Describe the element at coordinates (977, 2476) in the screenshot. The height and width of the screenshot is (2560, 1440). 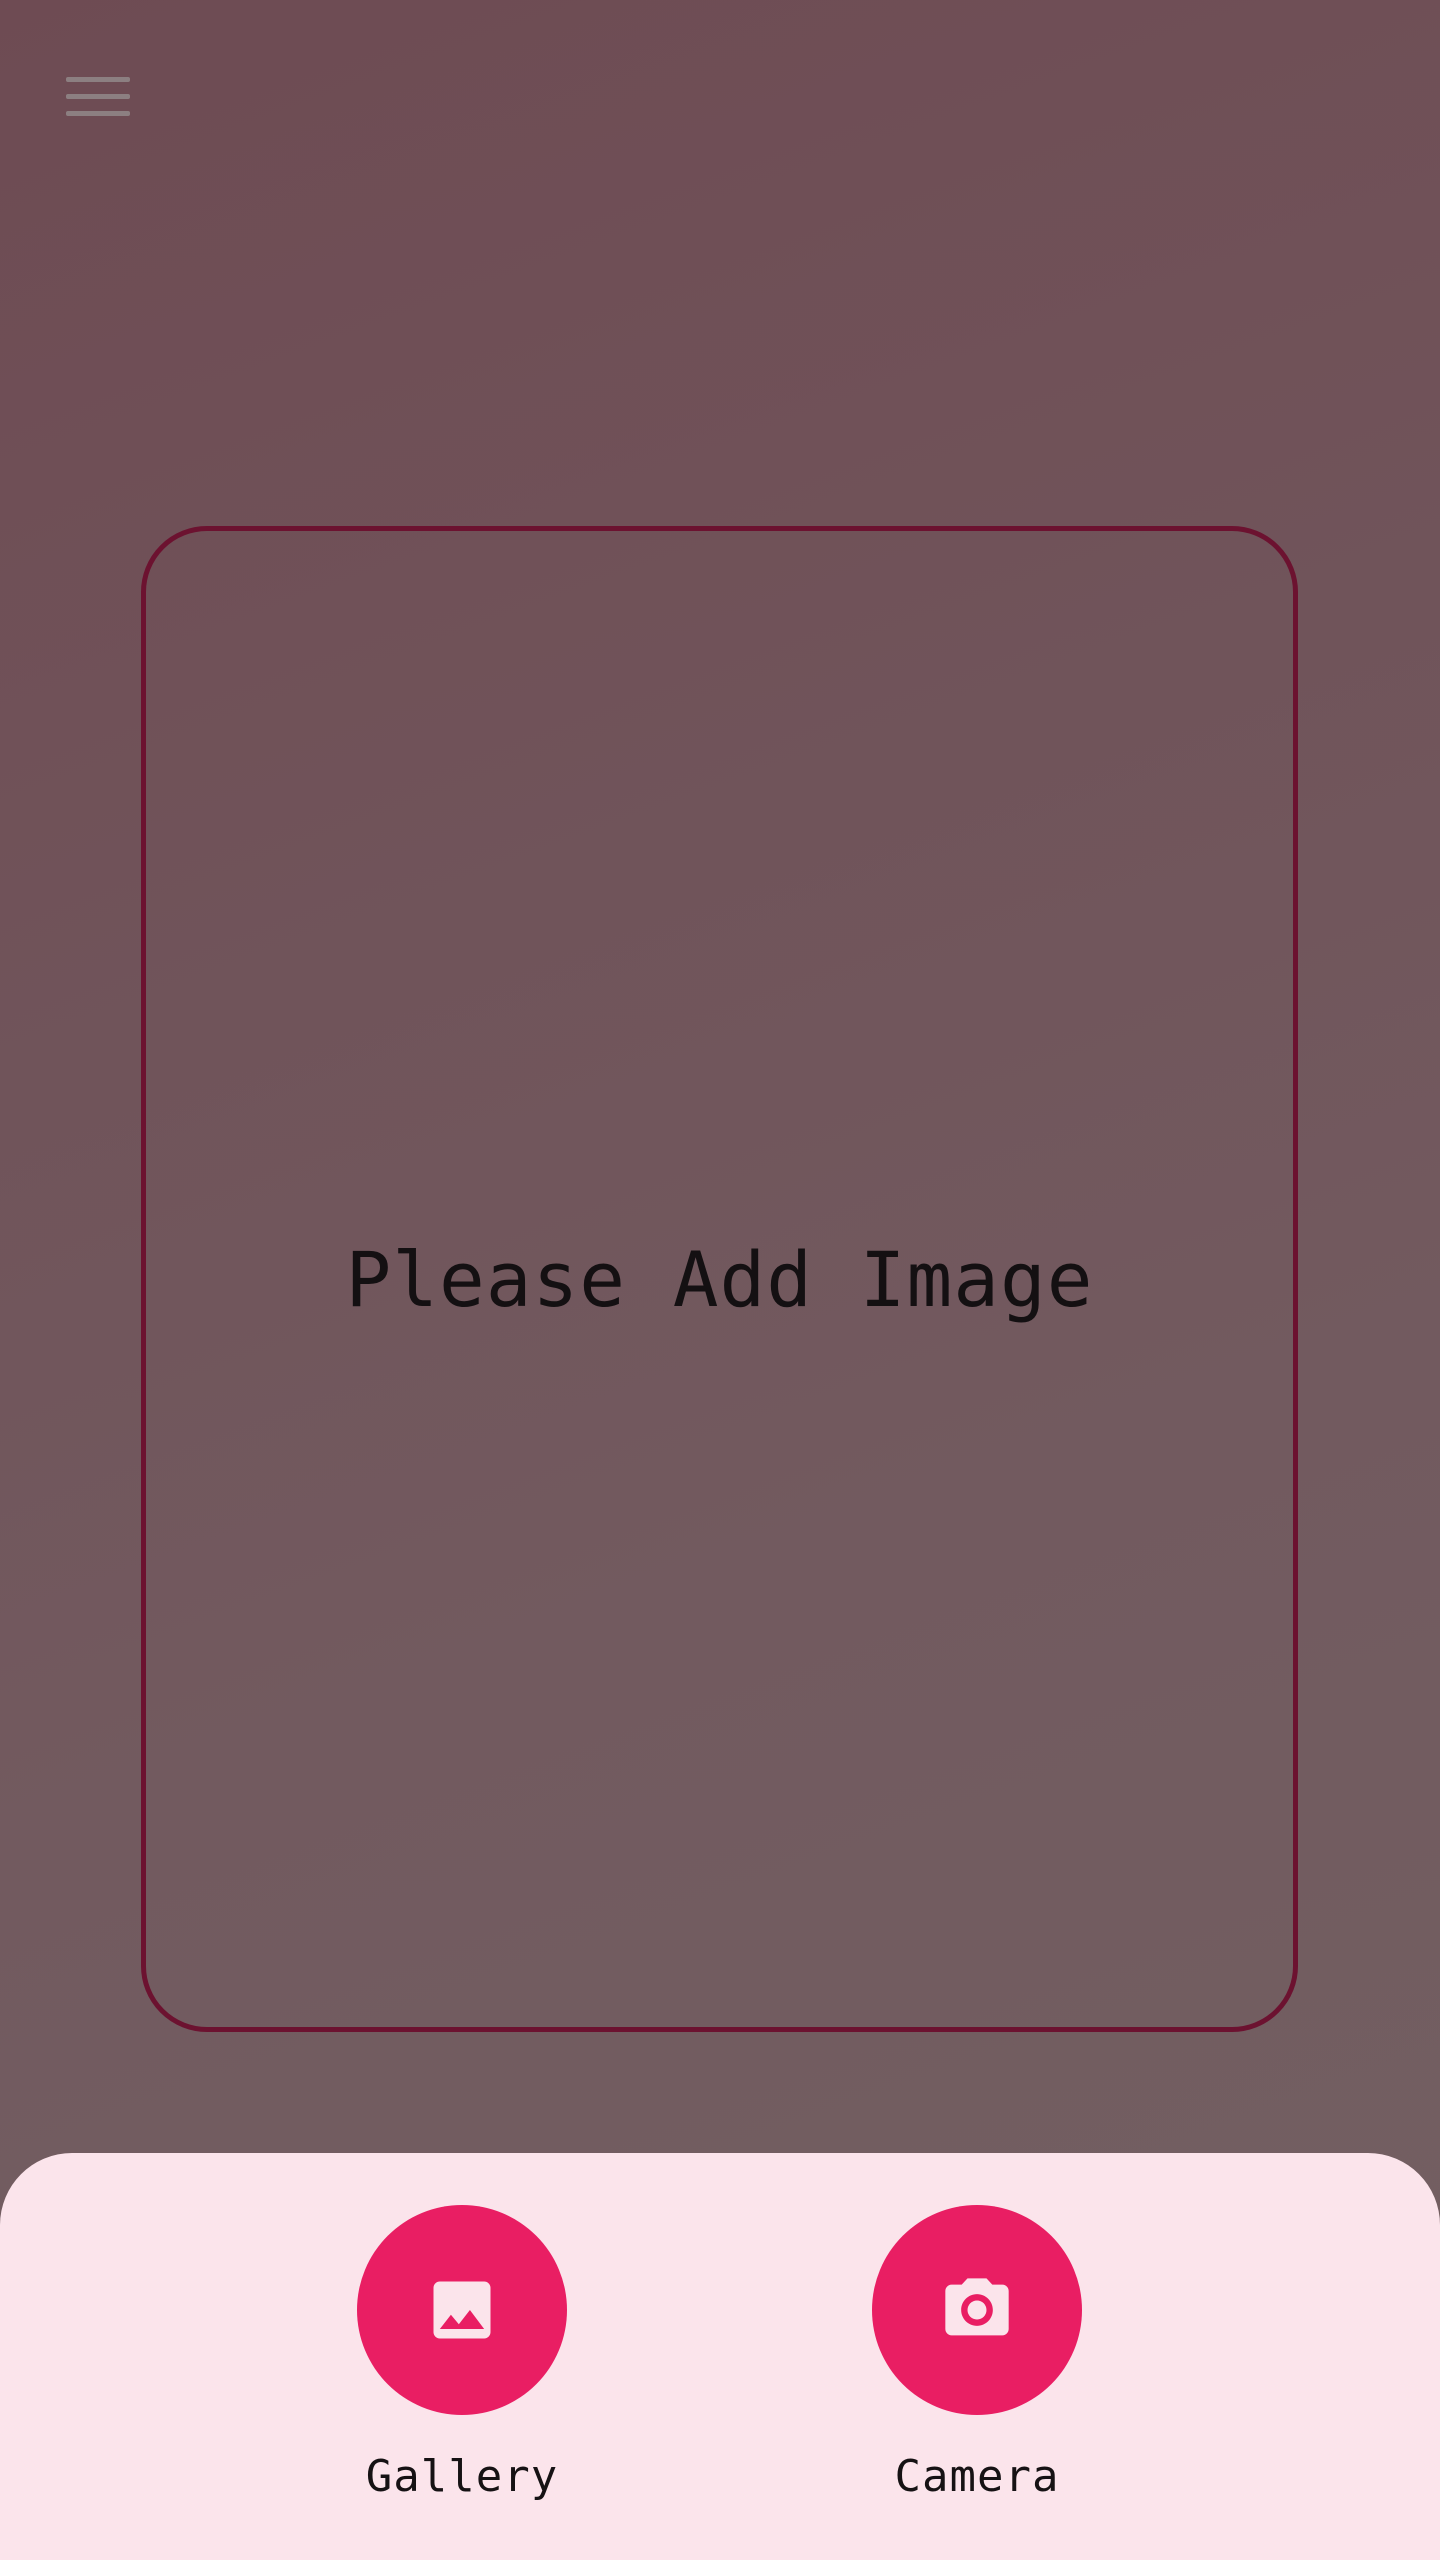
I see `camera-label: Camera` at that location.